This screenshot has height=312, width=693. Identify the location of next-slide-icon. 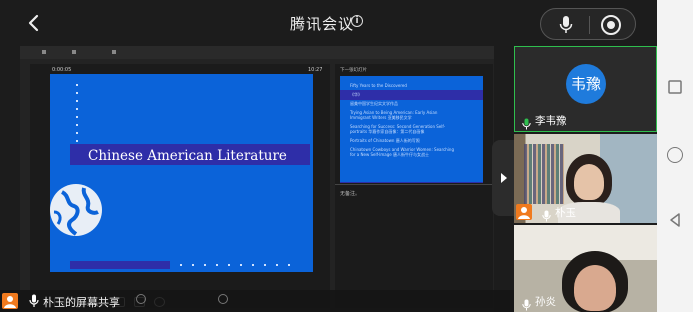
(223, 299).